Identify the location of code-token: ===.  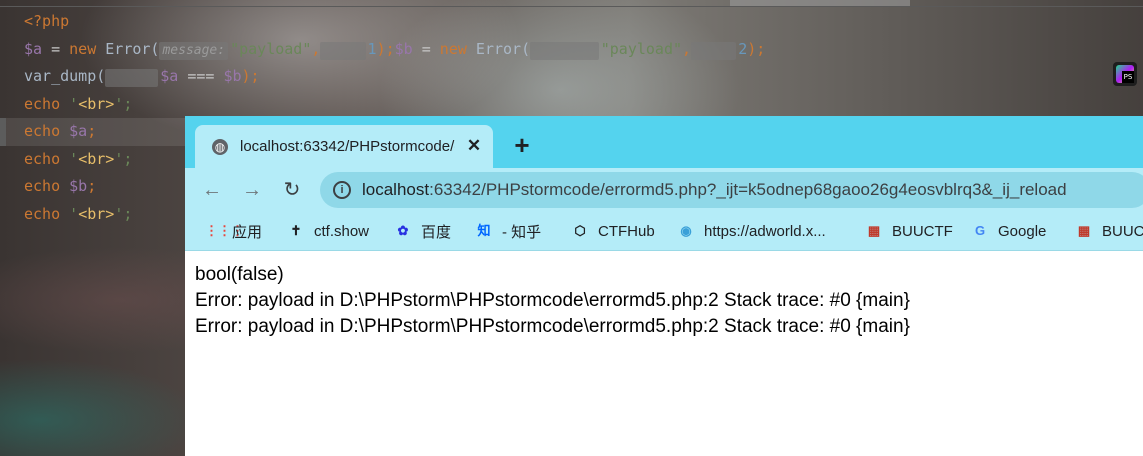
(201, 76).